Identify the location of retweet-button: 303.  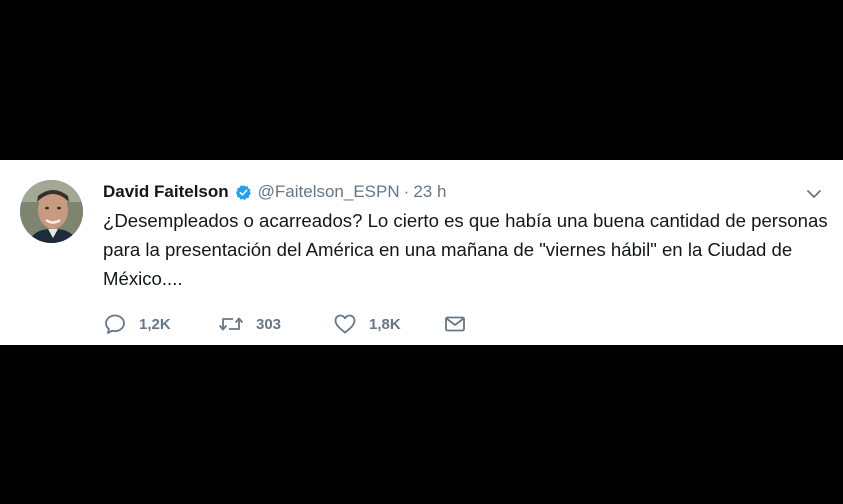
(275, 324).